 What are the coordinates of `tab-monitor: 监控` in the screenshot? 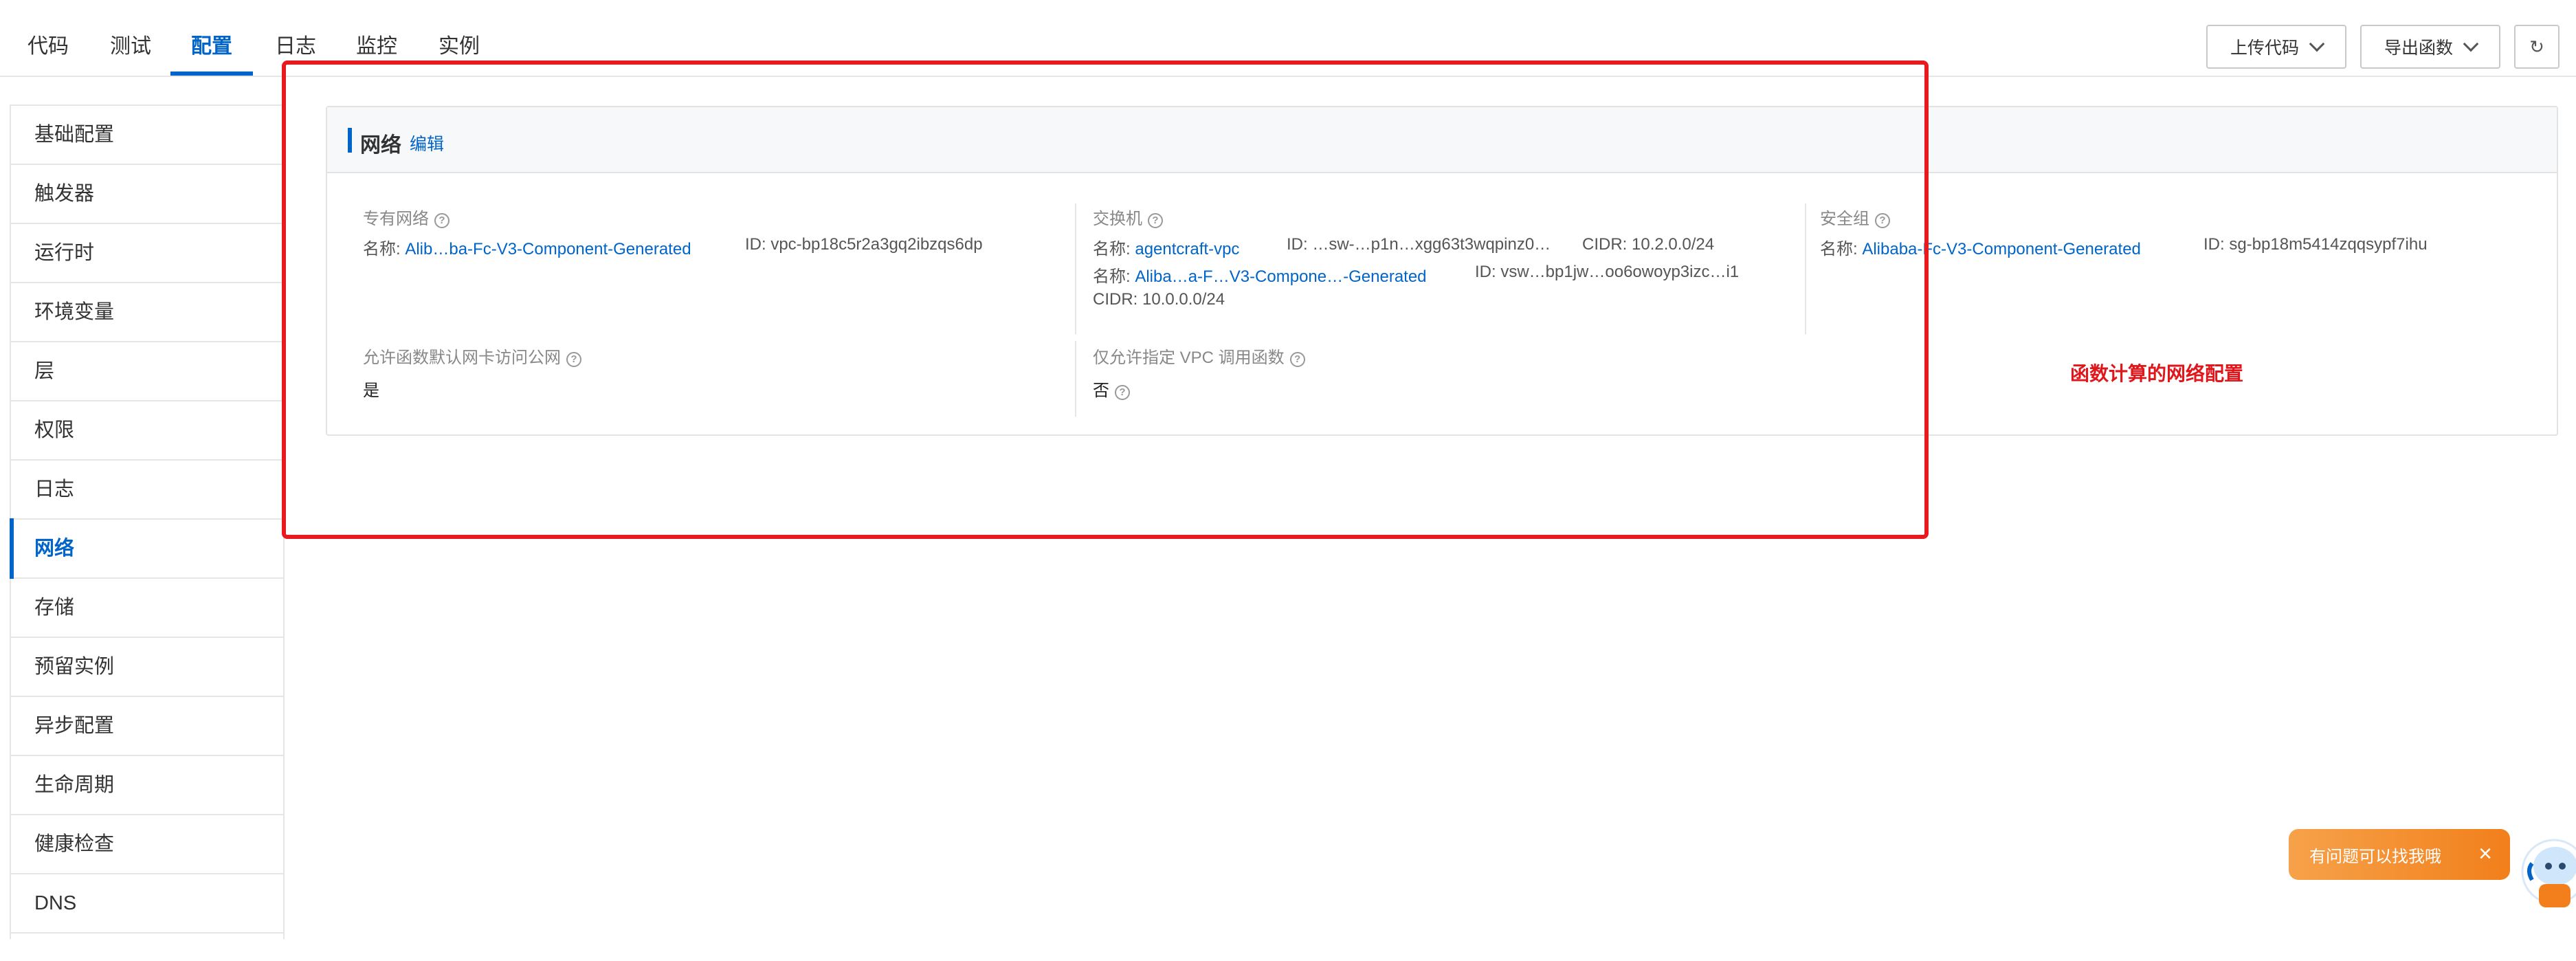 It's located at (376, 53).